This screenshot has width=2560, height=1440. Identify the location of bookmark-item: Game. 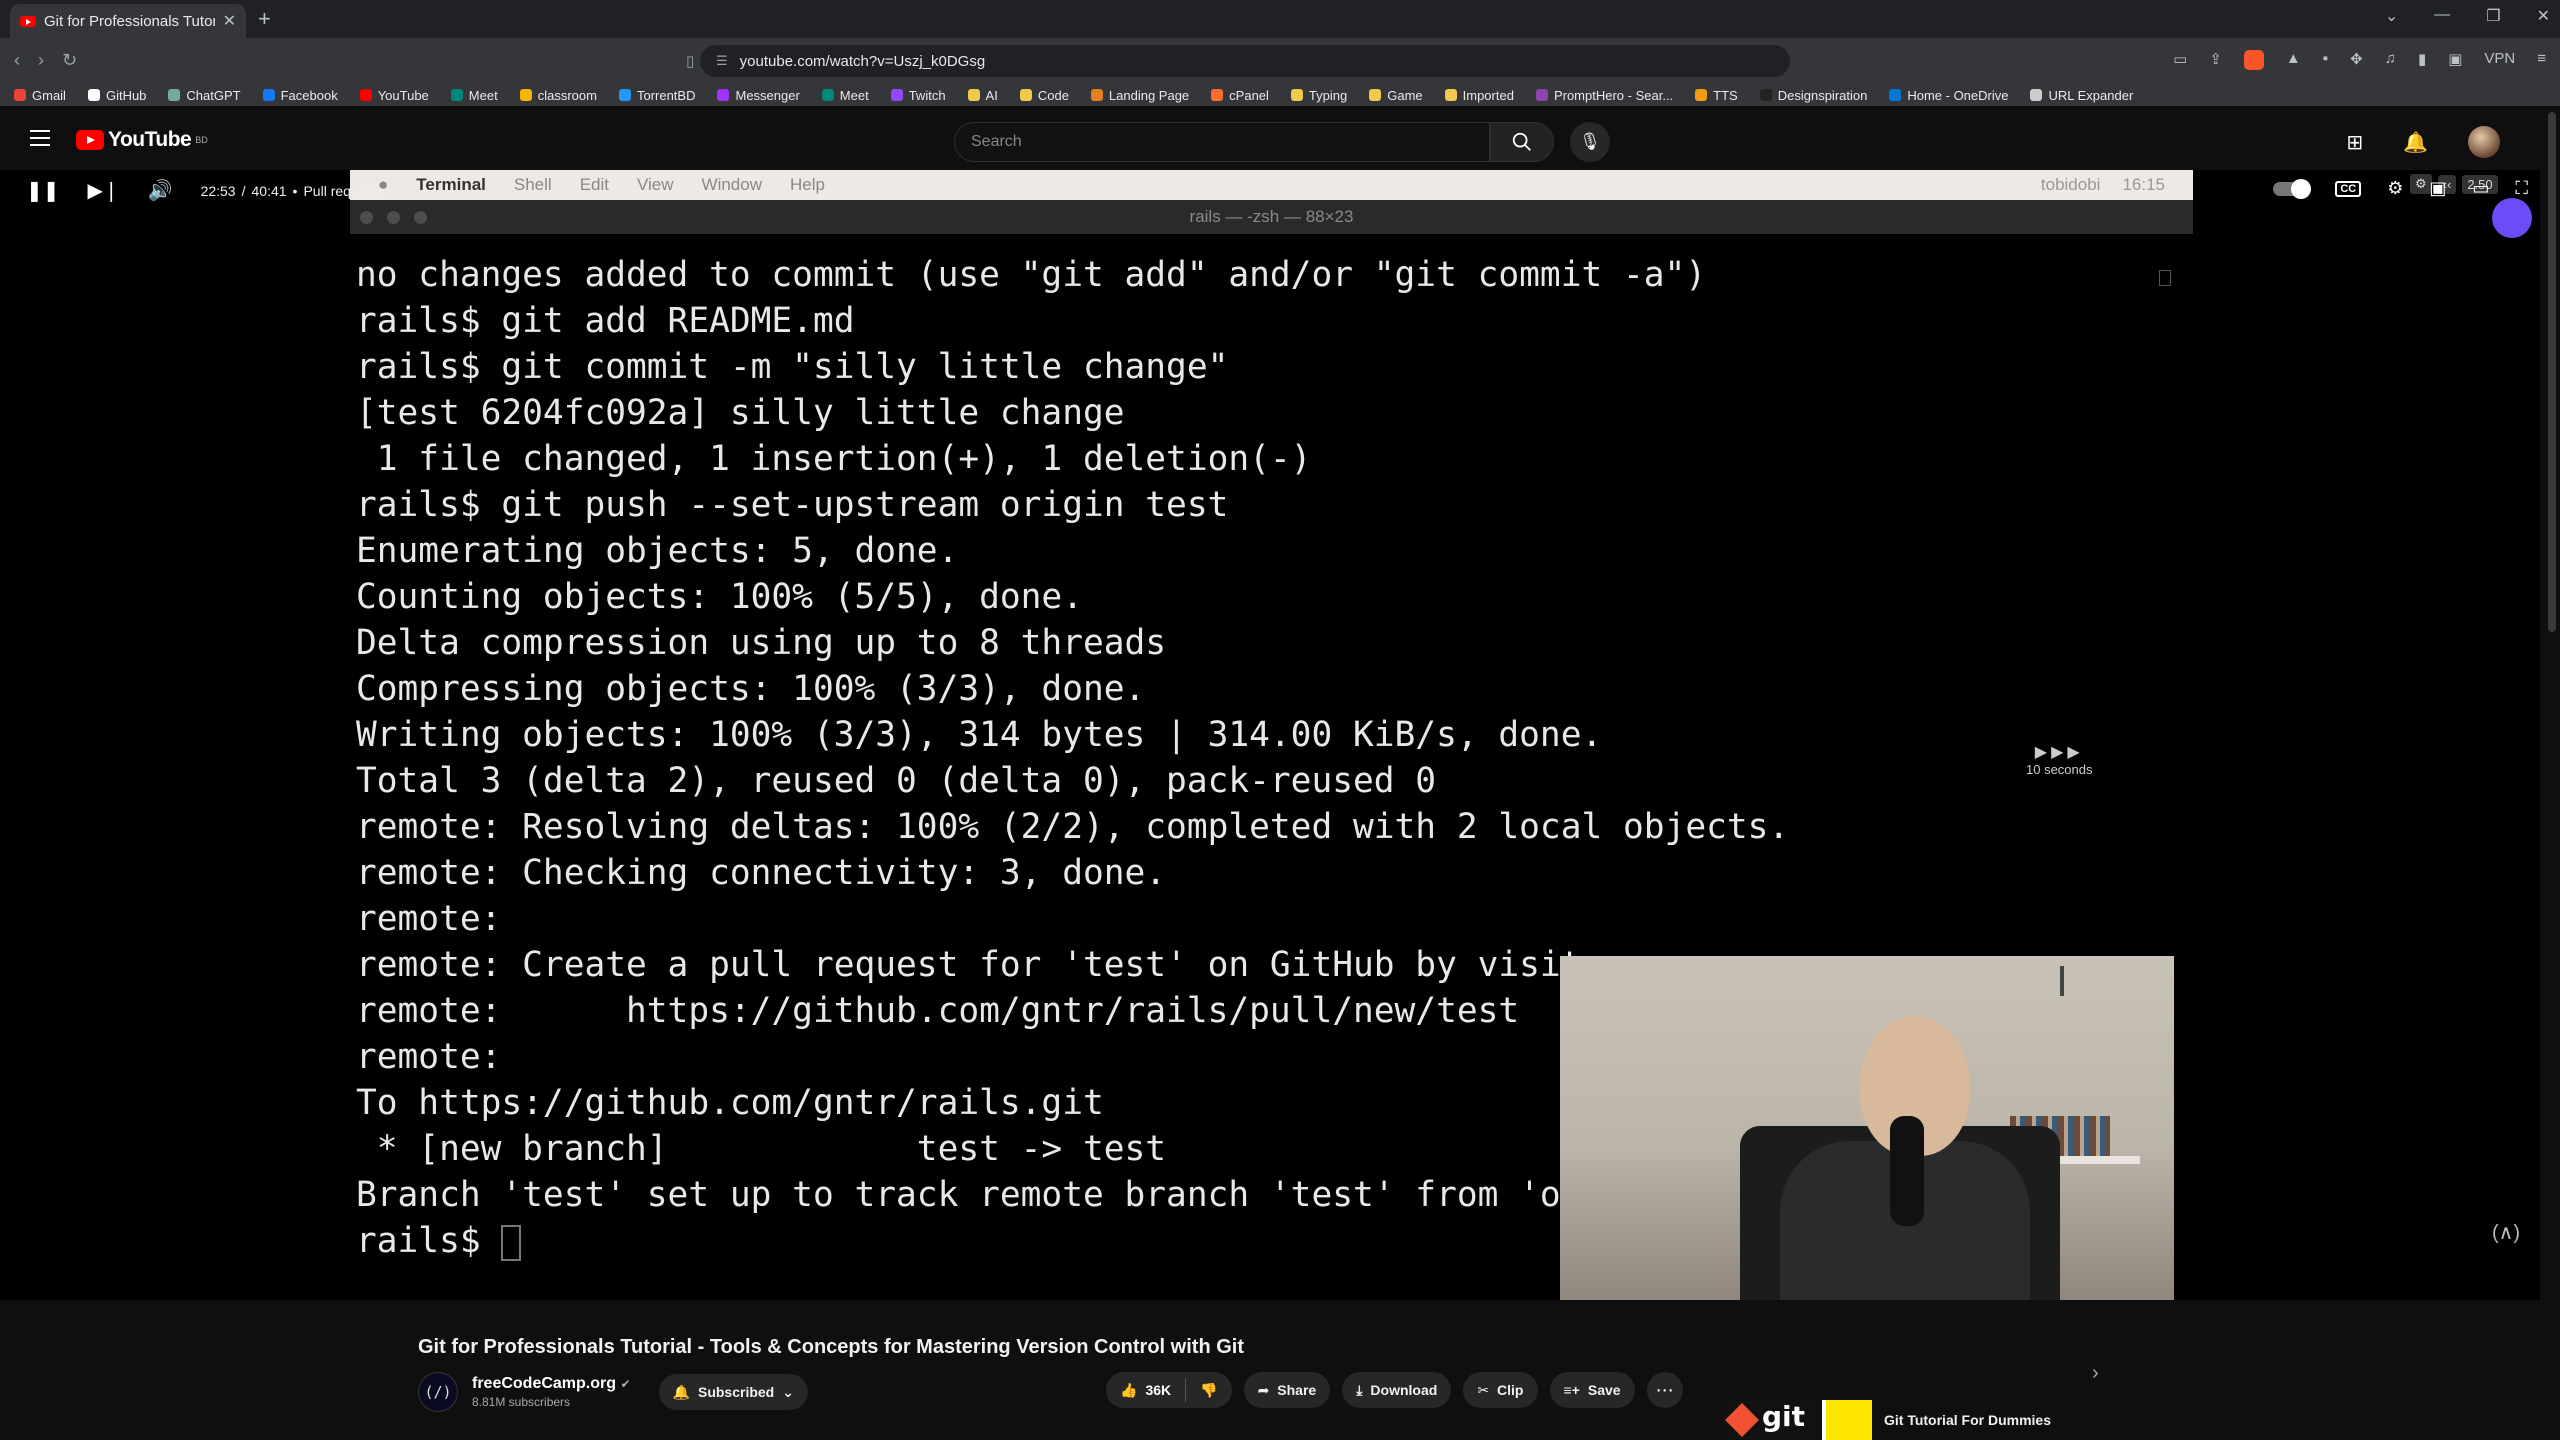
(1396, 95).